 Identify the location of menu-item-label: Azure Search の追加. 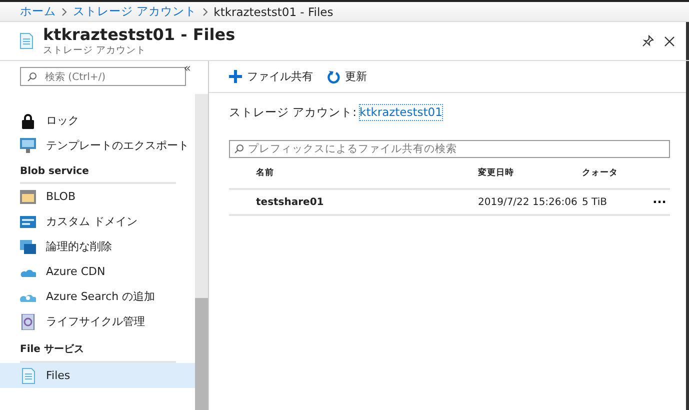
(101, 296).